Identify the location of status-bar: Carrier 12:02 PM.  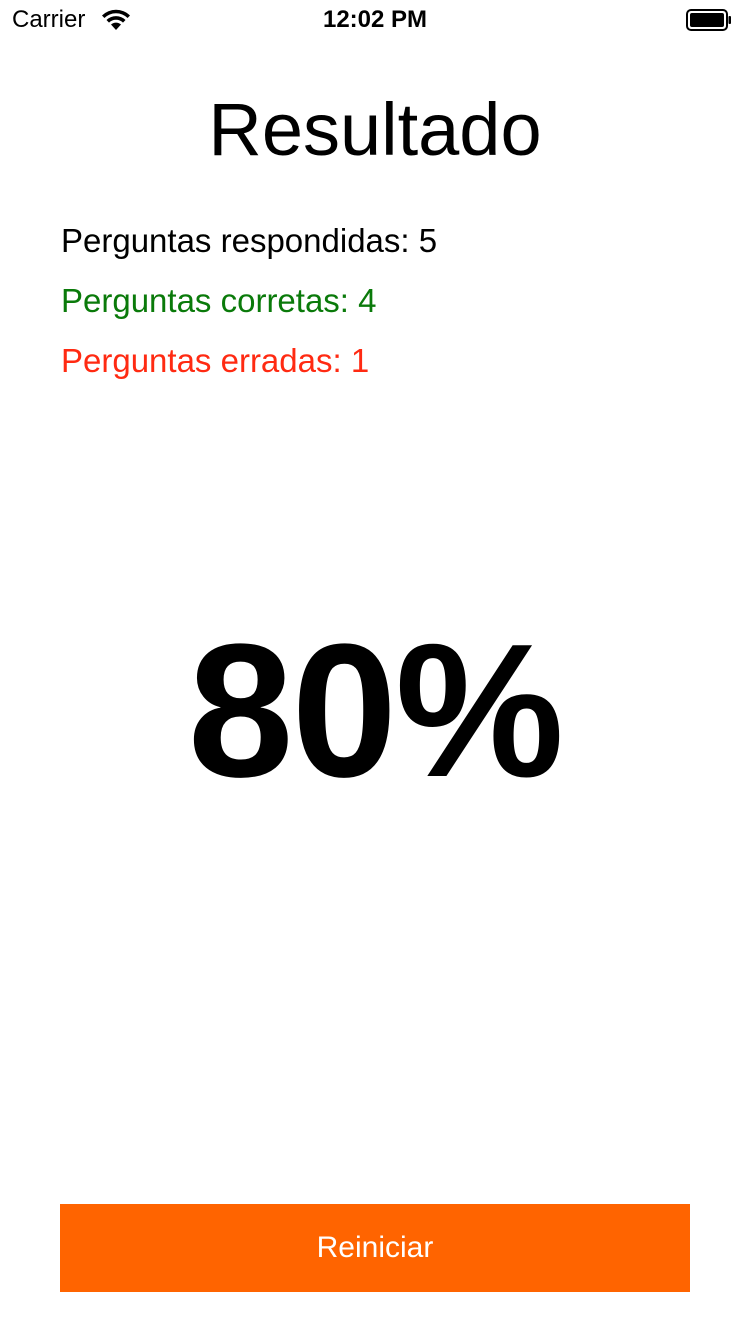
(375, 20).